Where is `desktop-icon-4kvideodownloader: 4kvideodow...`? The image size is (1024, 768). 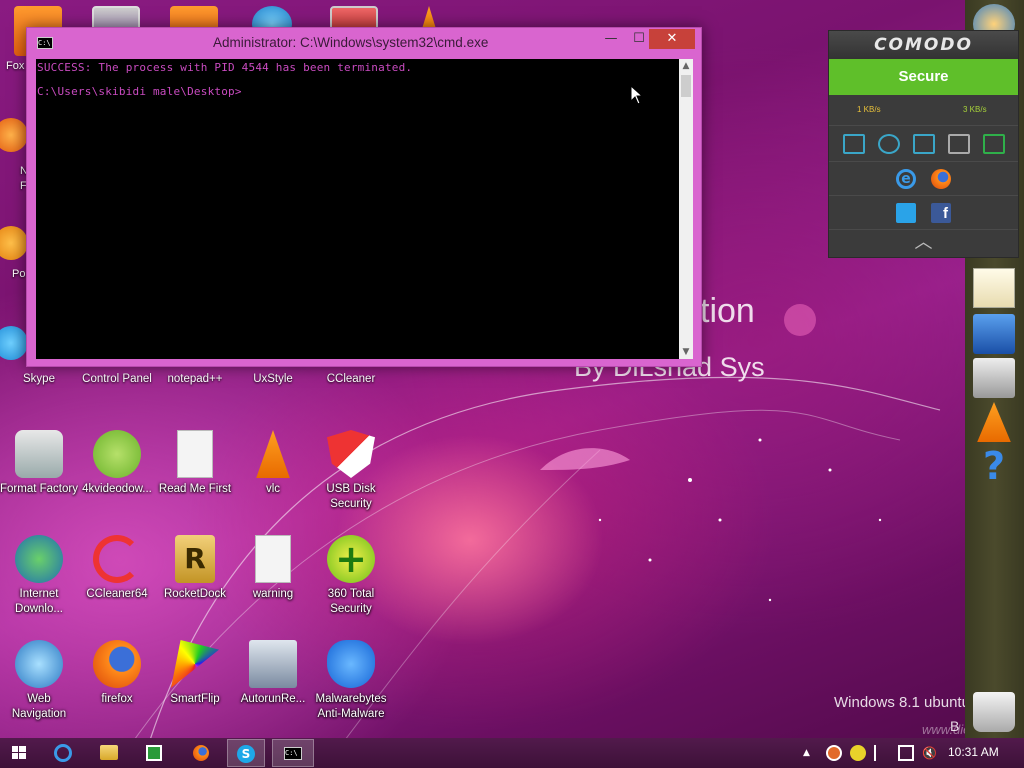 desktop-icon-4kvideodownloader: 4kvideodow... is located at coordinates (117, 463).